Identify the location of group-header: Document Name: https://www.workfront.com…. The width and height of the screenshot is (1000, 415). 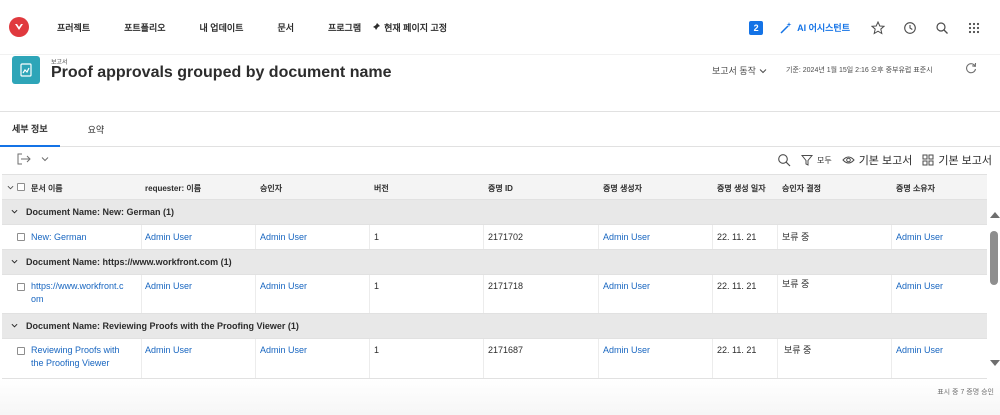
(494, 262).